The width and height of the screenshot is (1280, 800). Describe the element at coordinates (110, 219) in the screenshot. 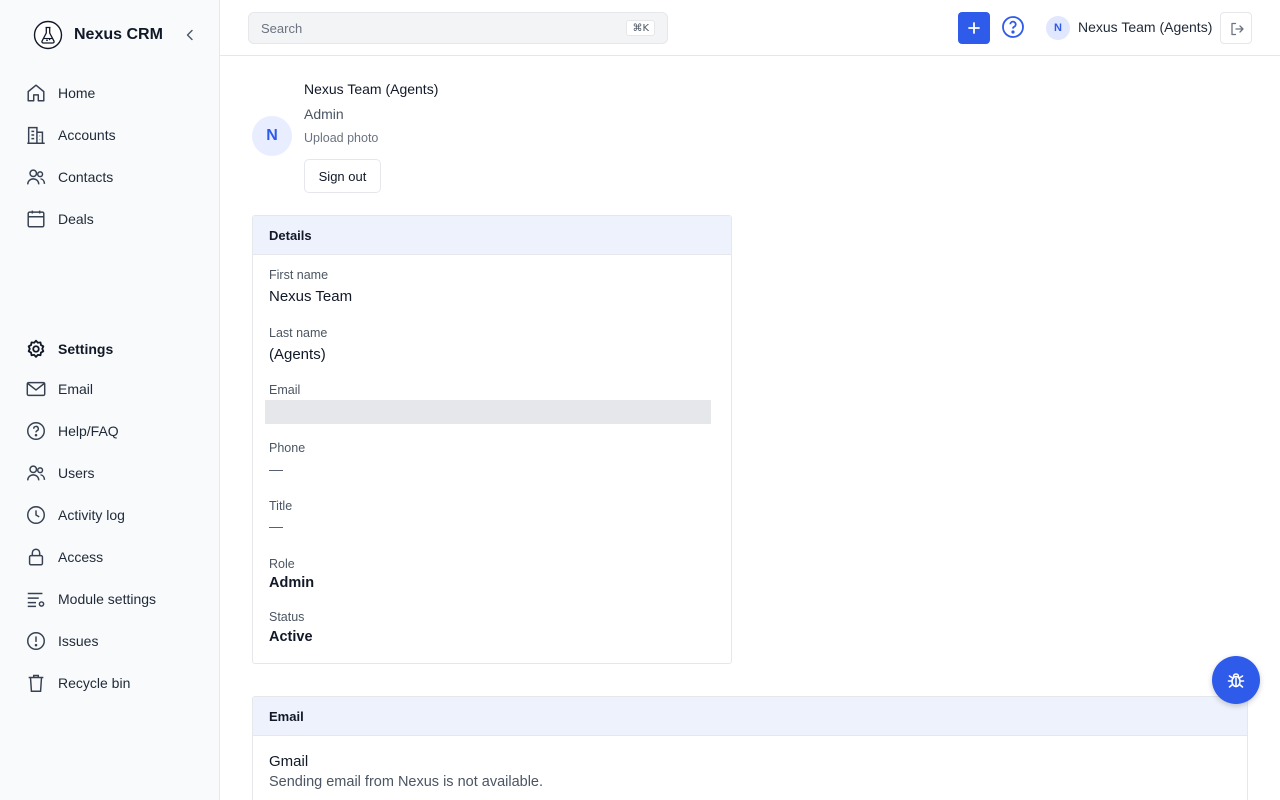

I see `sidebar-item-deals: Deals` at that location.